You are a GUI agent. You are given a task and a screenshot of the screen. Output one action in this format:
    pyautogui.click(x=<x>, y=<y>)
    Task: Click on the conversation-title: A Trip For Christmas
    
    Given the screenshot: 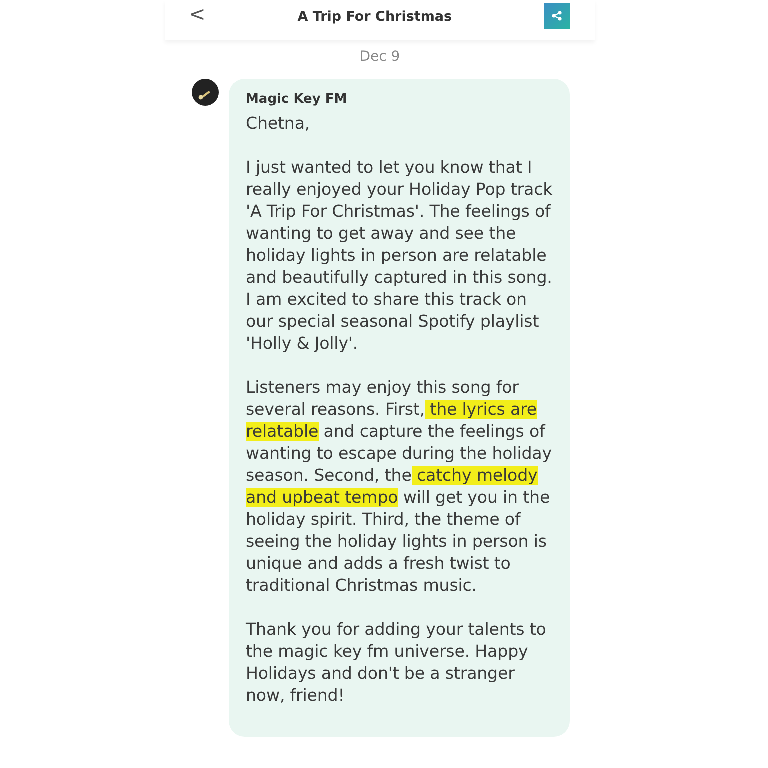 What is the action you would take?
    pyautogui.click(x=375, y=17)
    